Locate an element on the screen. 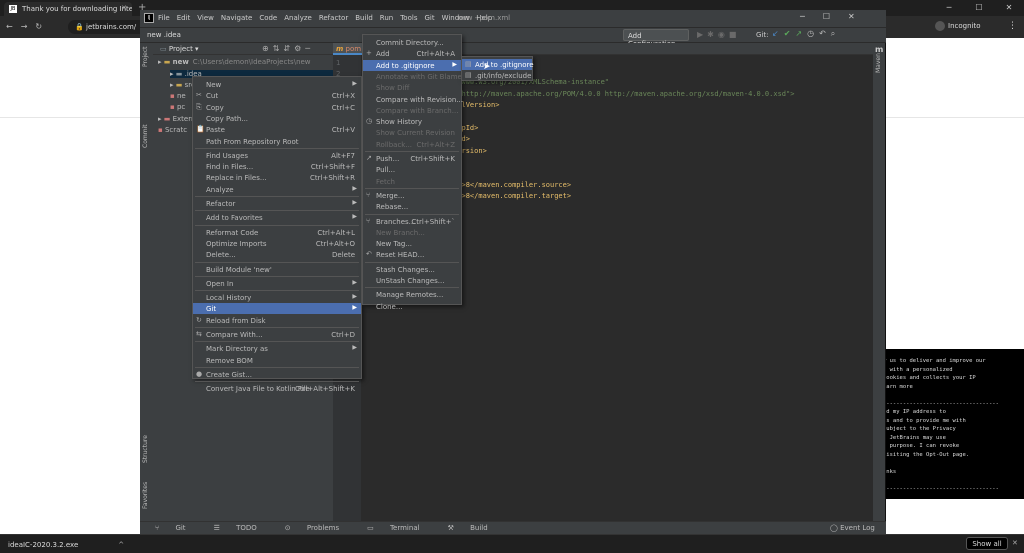 The width and height of the screenshot is (1024, 553). editor-tab-pom: m pom is located at coordinates (348, 49).